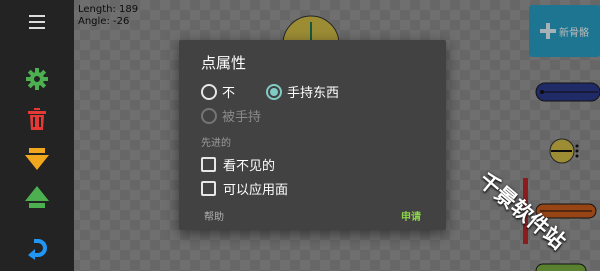 This screenshot has width=600, height=271. Describe the element at coordinates (411, 215) in the screenshot. I see `apply-button: 申请` at that location.